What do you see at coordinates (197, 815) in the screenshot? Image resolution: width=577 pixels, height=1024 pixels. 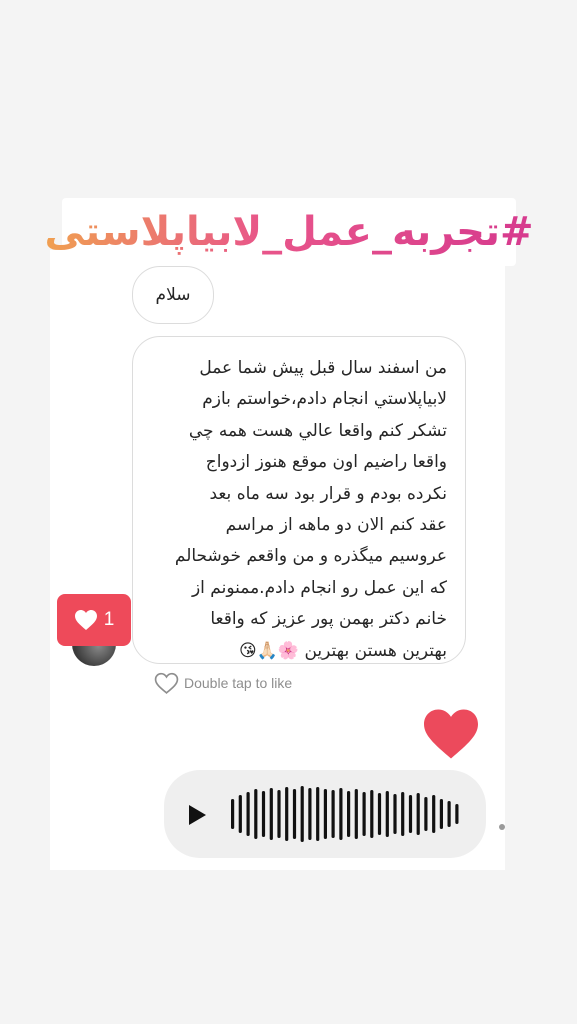 I see `play-icon` at bounding box center [197, 815].